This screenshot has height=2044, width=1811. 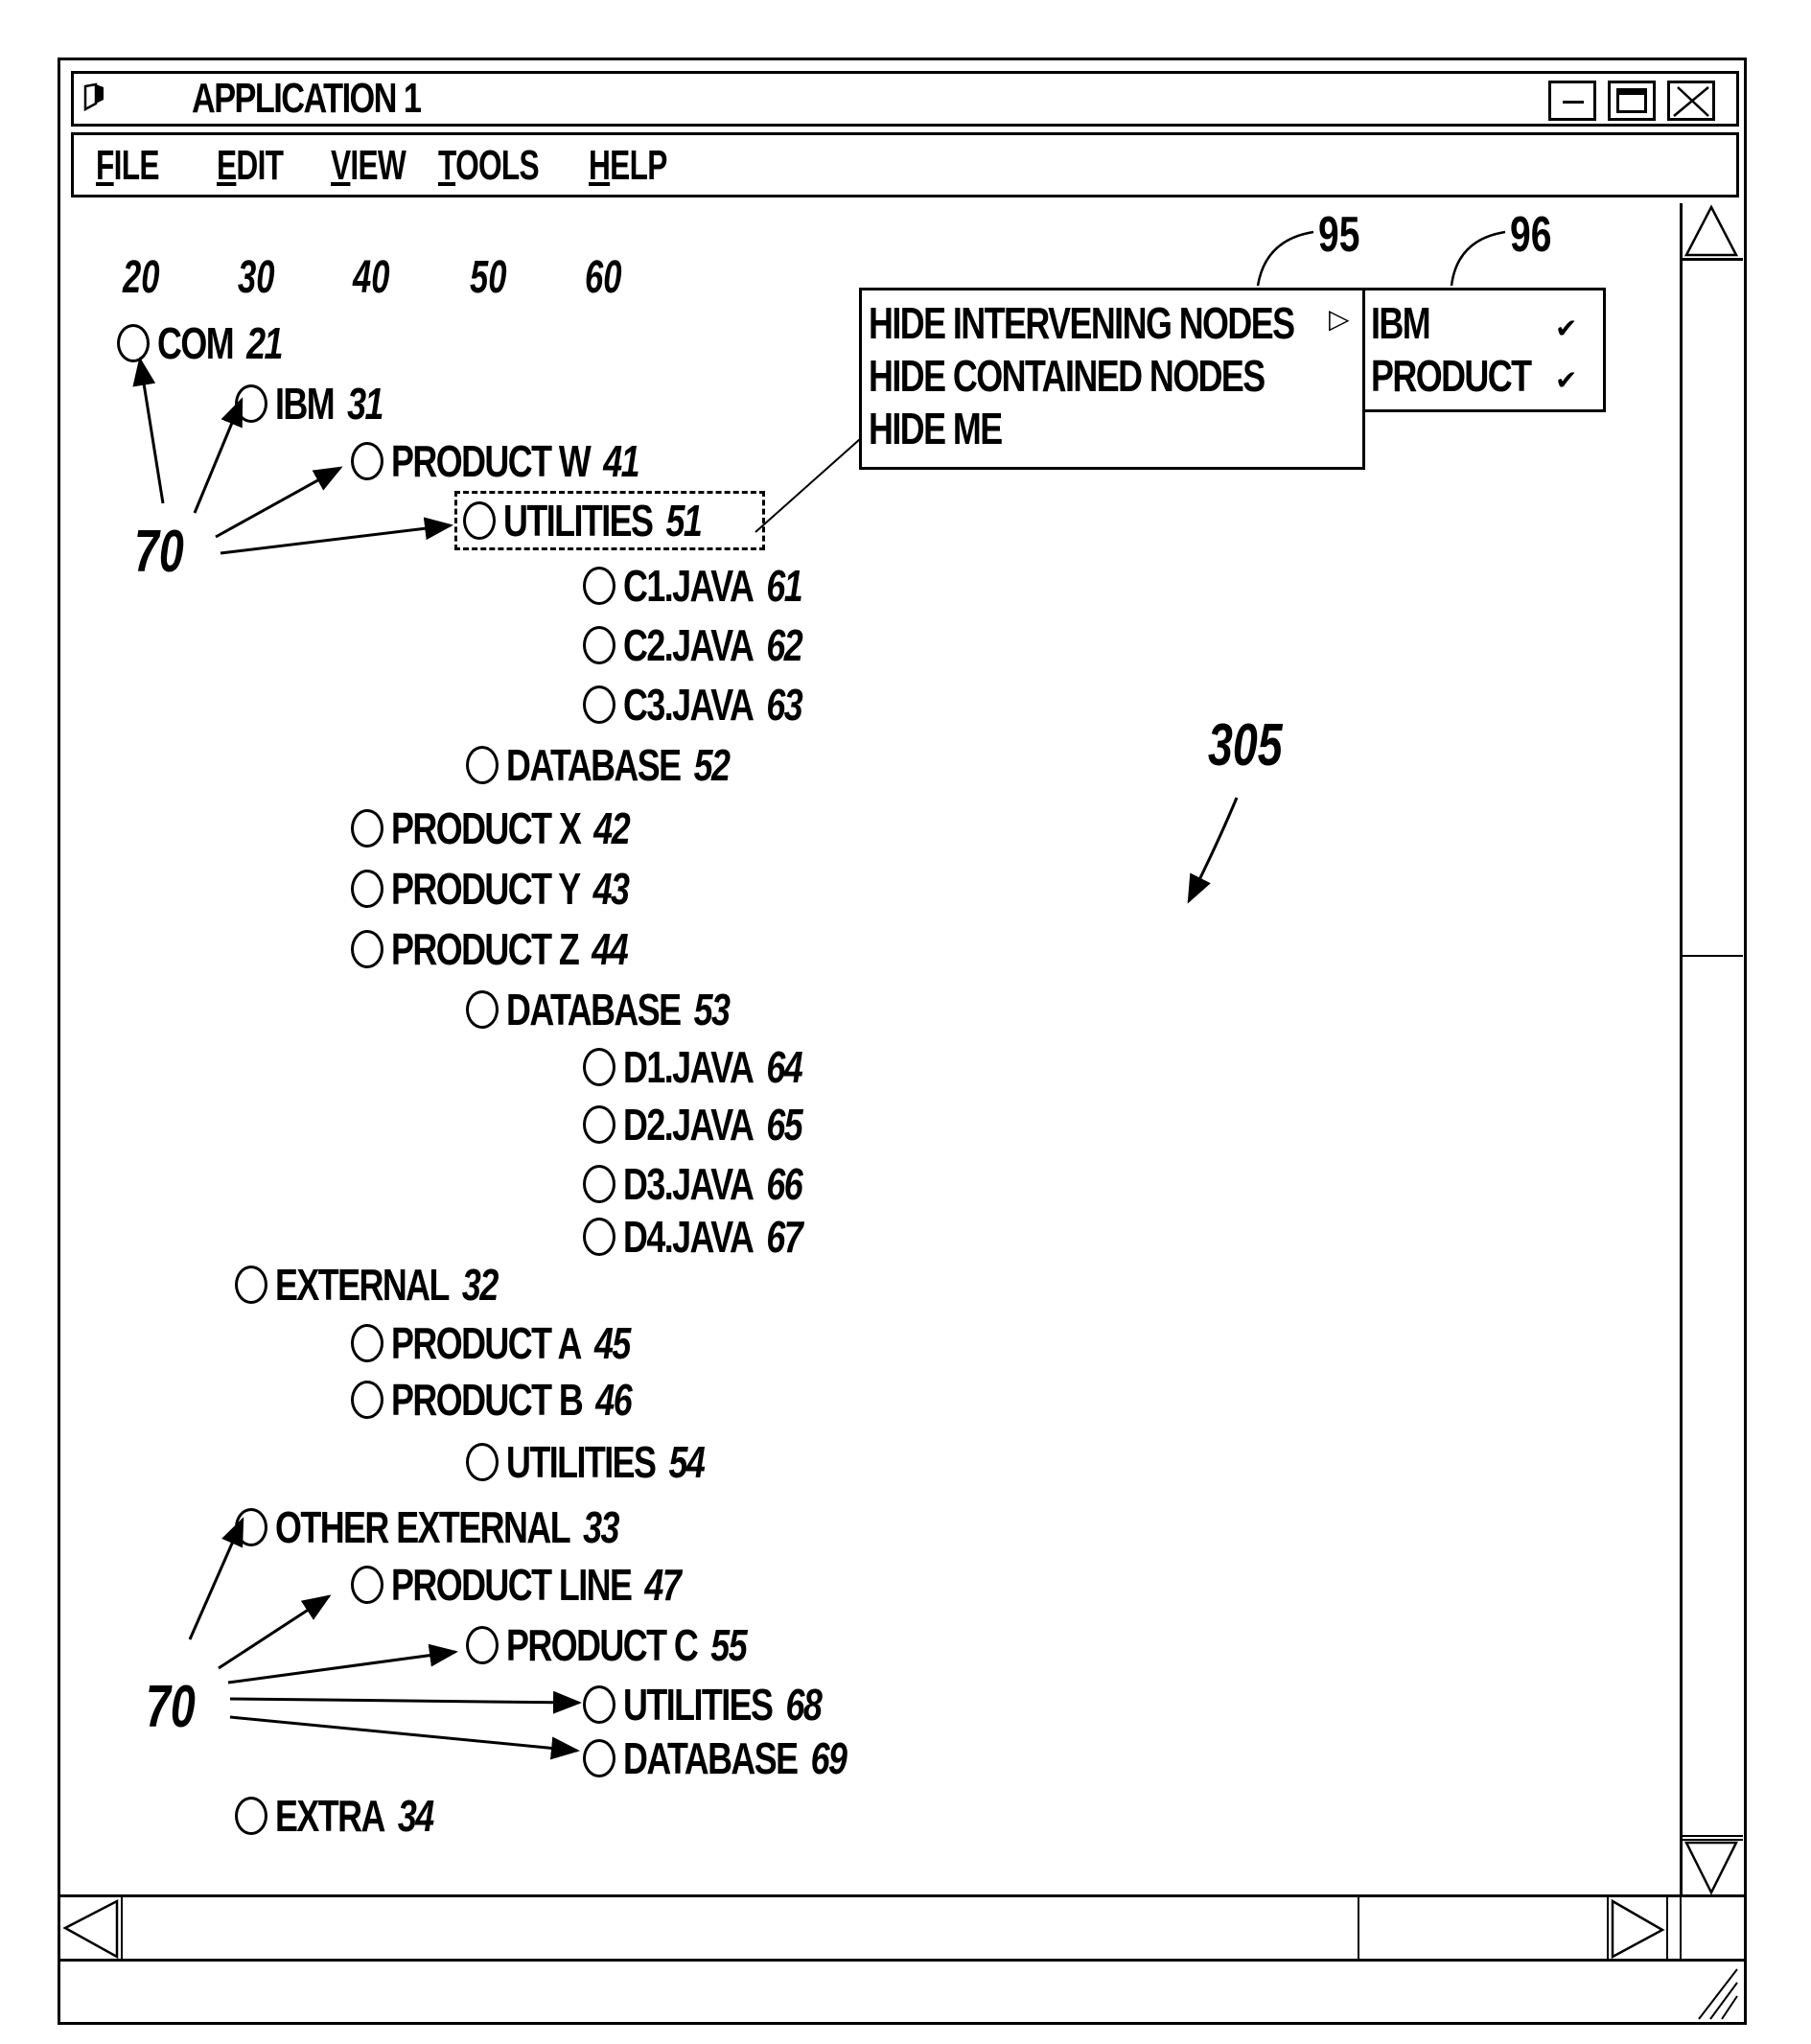 What do you see at coordinates (717, 705) in the screenshot?
I see `tree-node: C3.JAVA 63` at bounding box center [717, 705].